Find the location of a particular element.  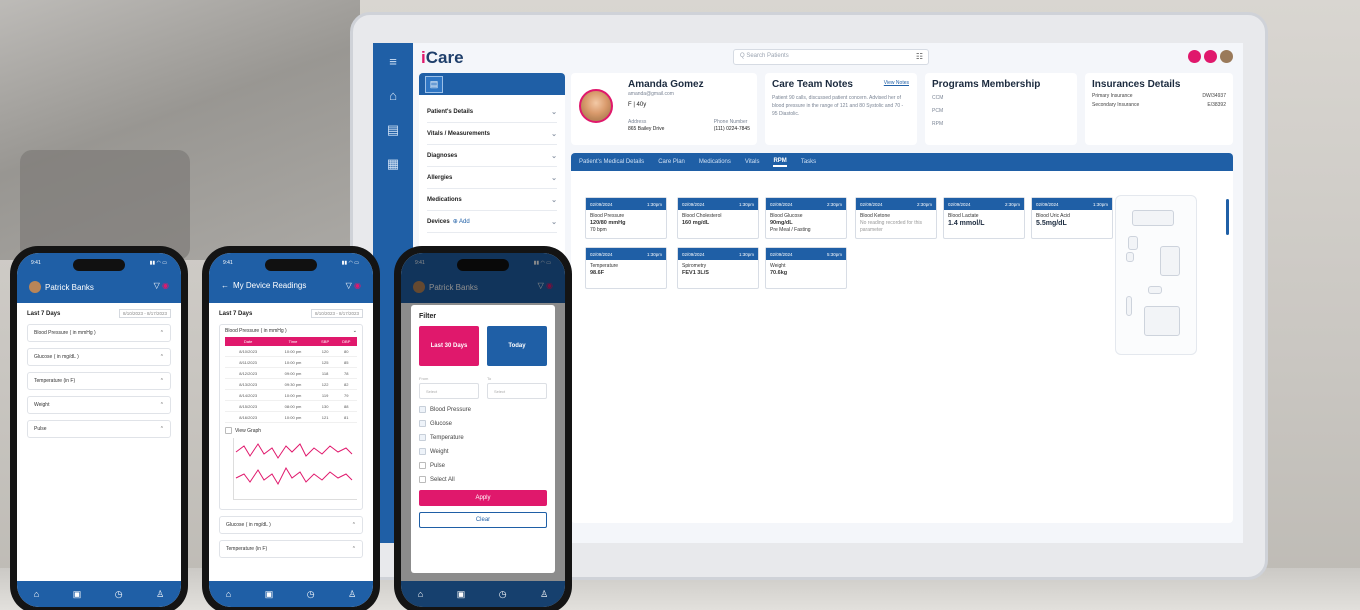

calendar-icon: ▤ is located at coordinates (434, 84).